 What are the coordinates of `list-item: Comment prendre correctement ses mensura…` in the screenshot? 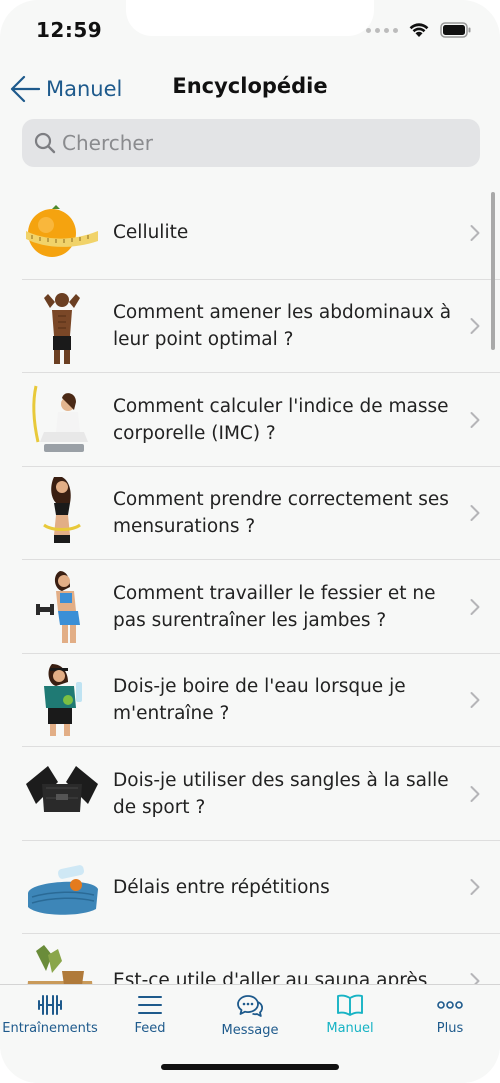 It's located at (250, 514).